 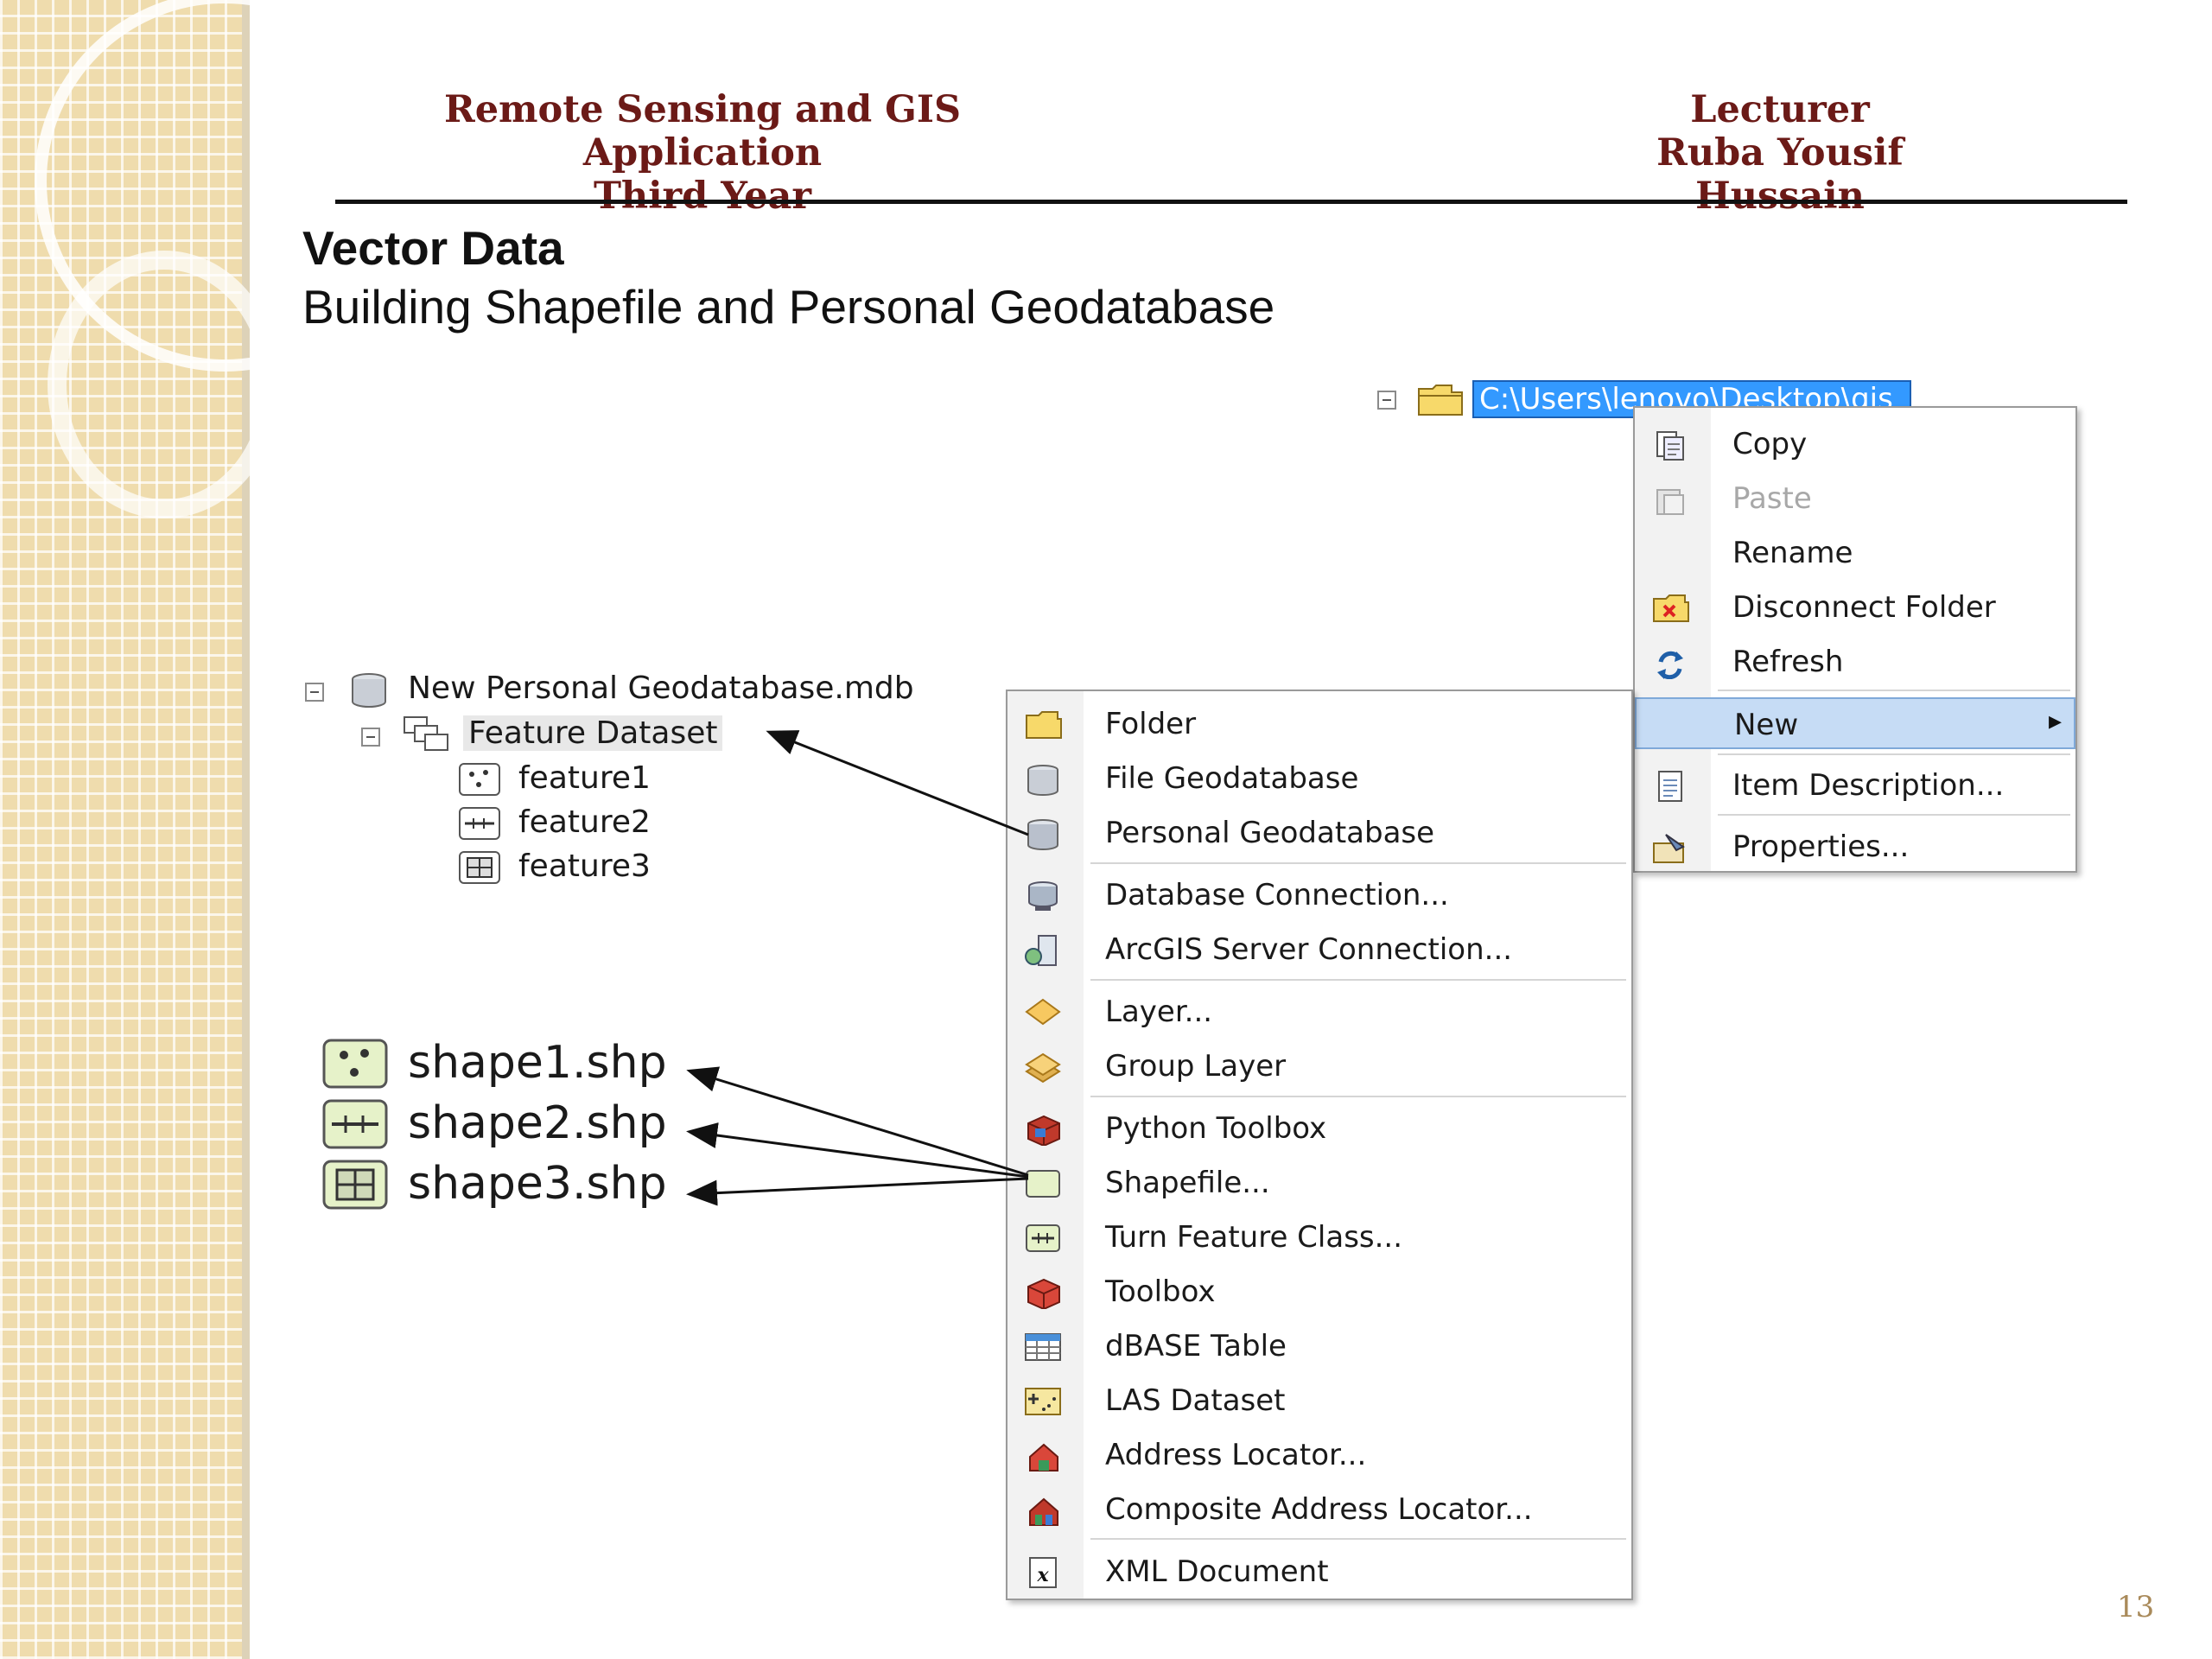 I want to click on arrow-shapefile-to-shape1, so click(x=857, y=1121).